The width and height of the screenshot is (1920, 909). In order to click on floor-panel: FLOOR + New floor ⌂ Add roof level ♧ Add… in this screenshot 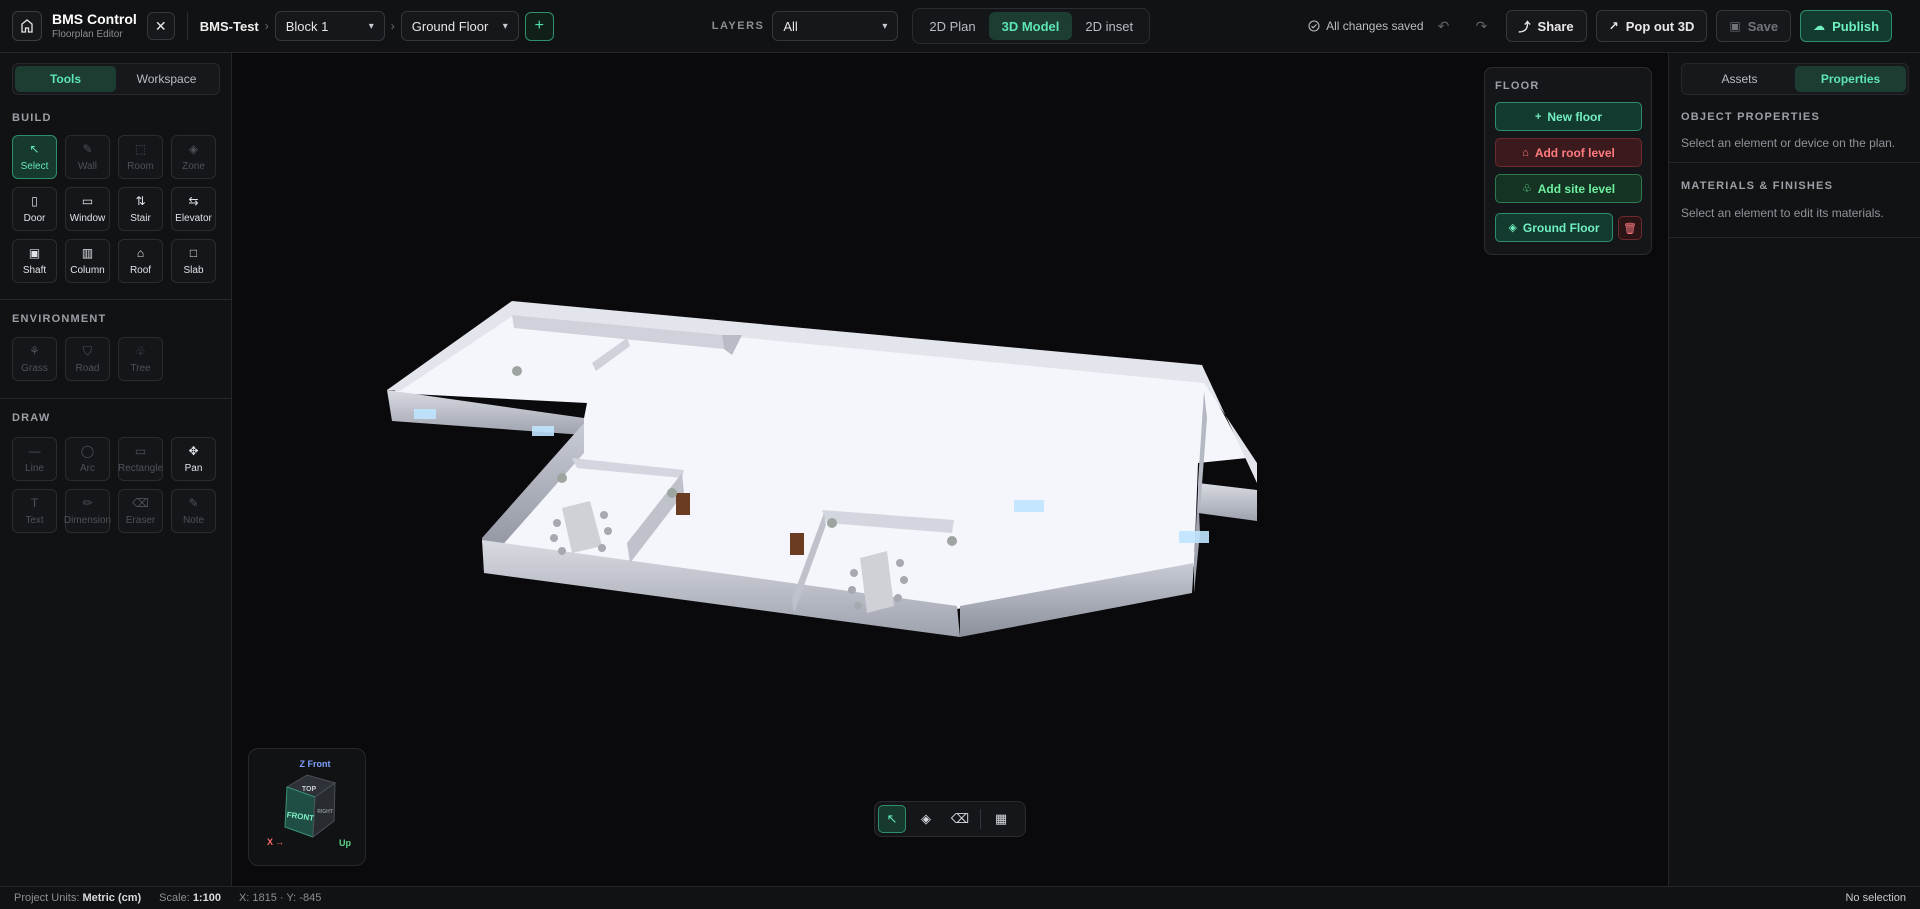, I will do `click(1568, 161)`.